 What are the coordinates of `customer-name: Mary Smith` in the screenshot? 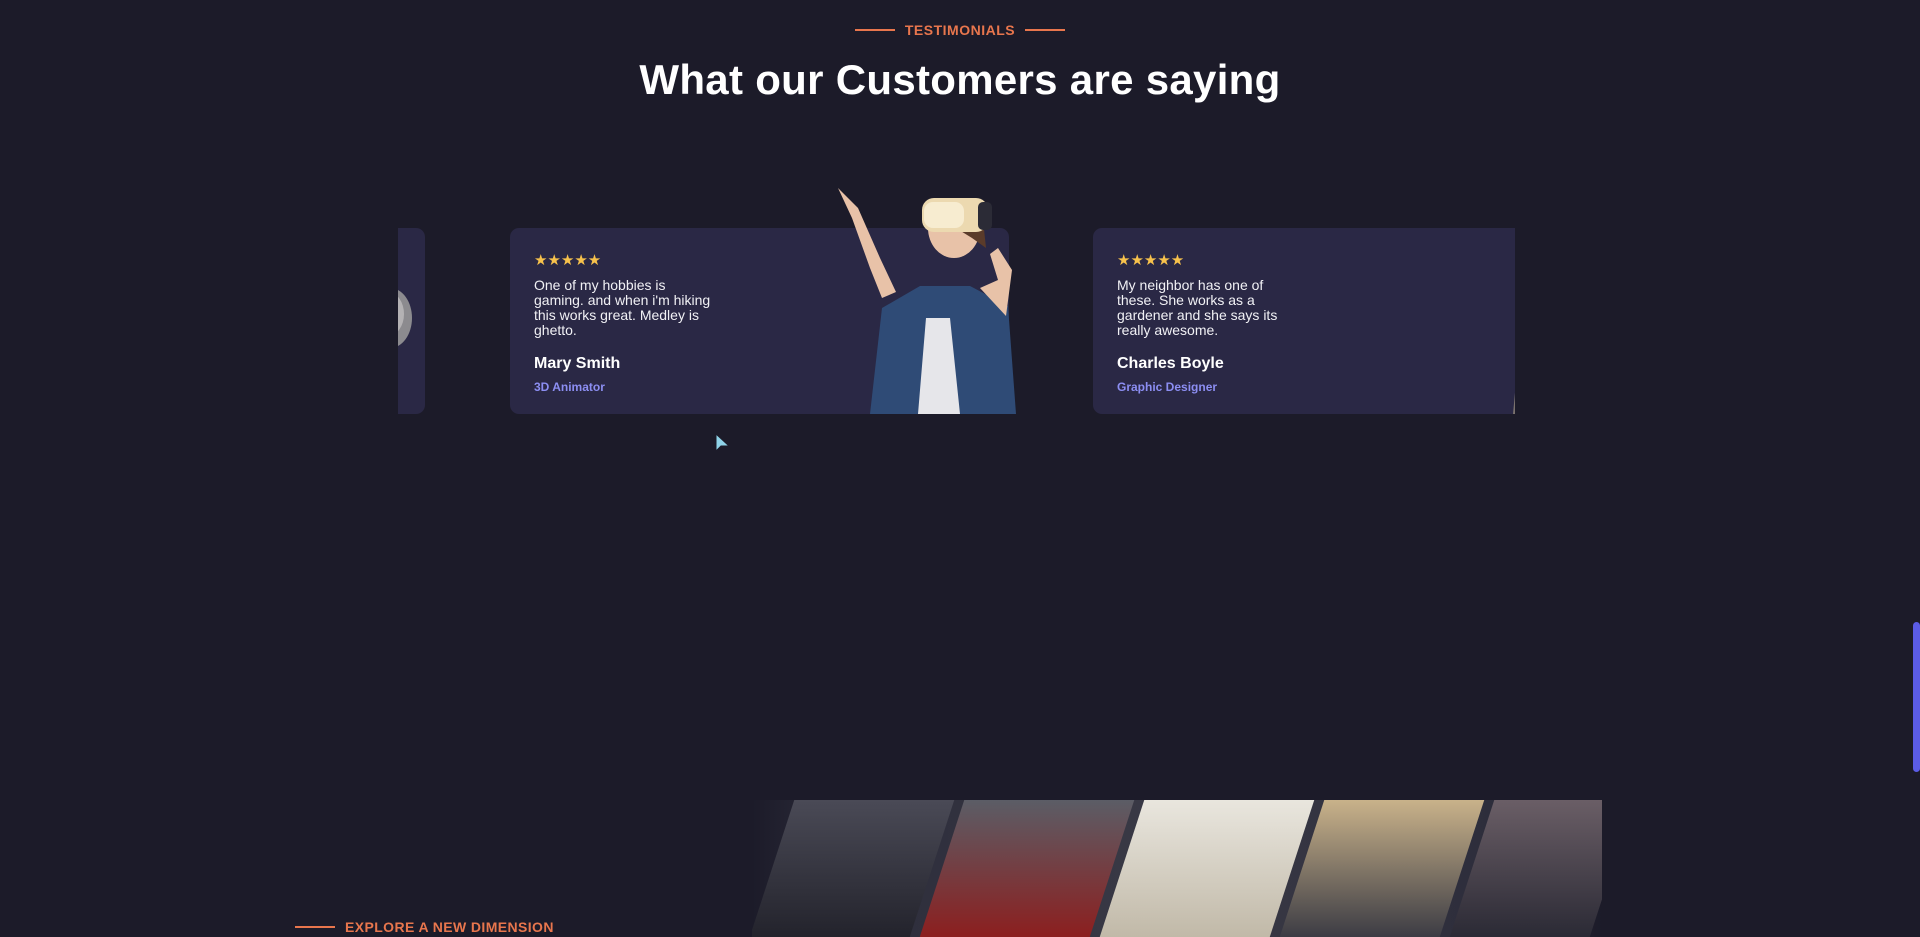 It's located at (577, 363).